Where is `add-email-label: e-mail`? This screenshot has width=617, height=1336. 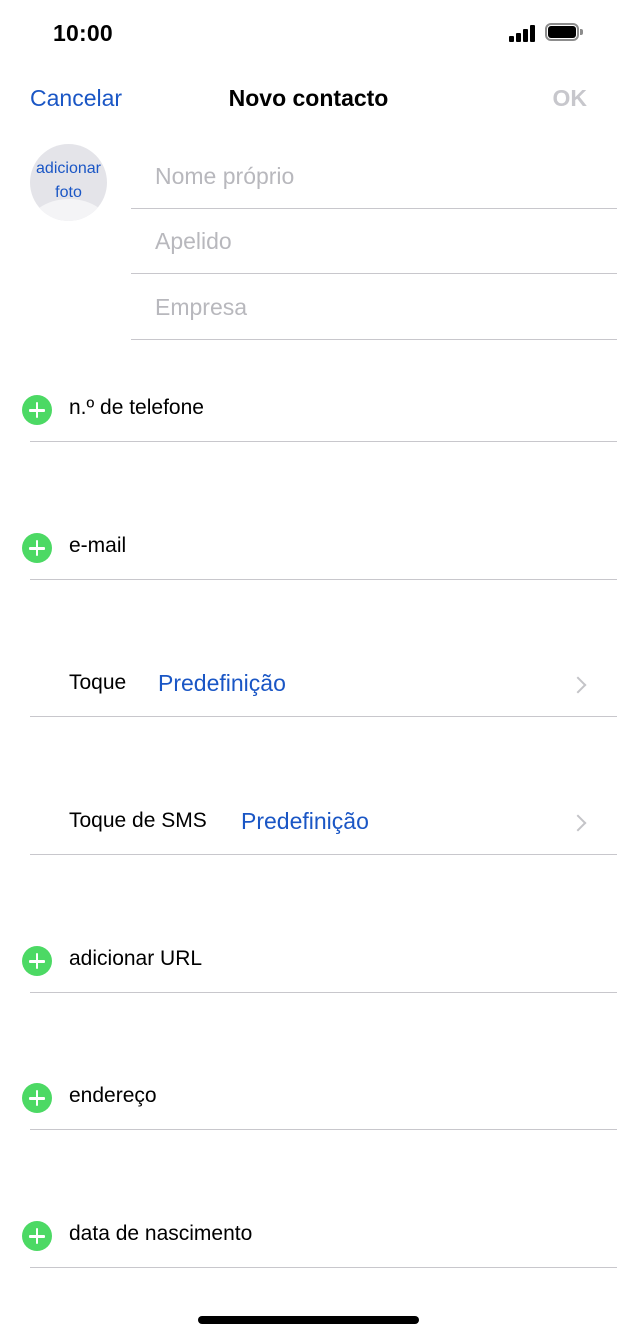 add-email-label: e-mail is located at coordinates (98, 545).